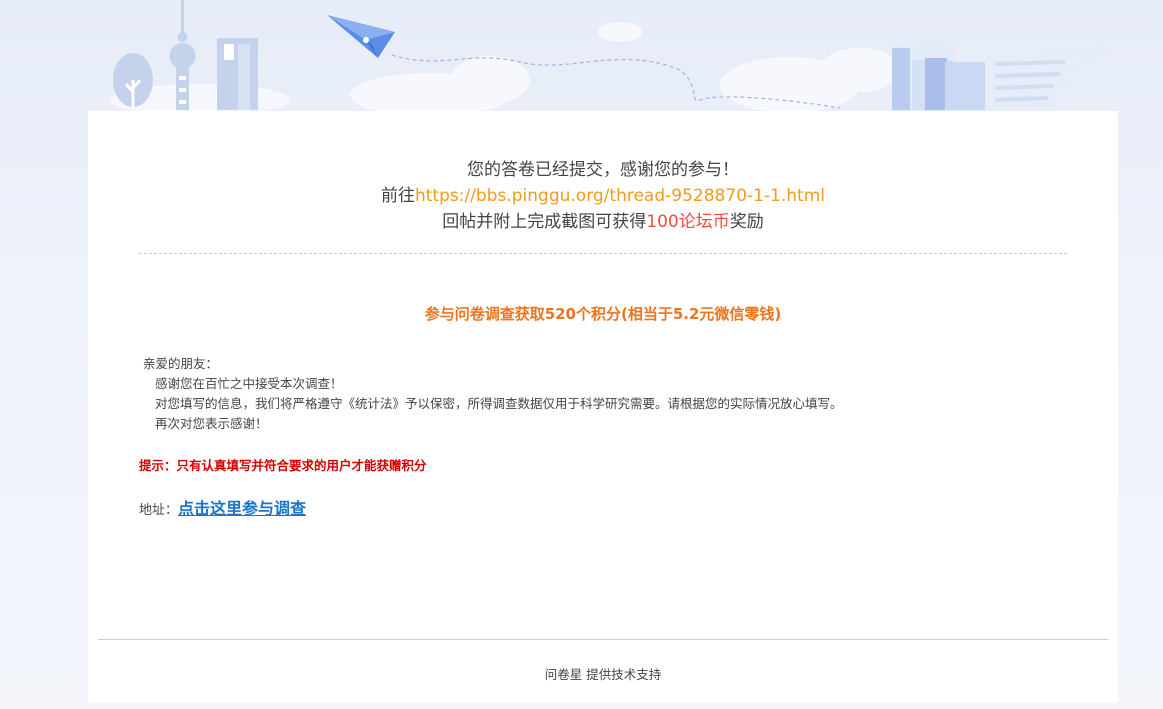 Image resolution: width=1163 pixels, height=709 pixels. Describe the element at coordinates (603, 253) in the screenshot. I see `dashed-divider` at that location.